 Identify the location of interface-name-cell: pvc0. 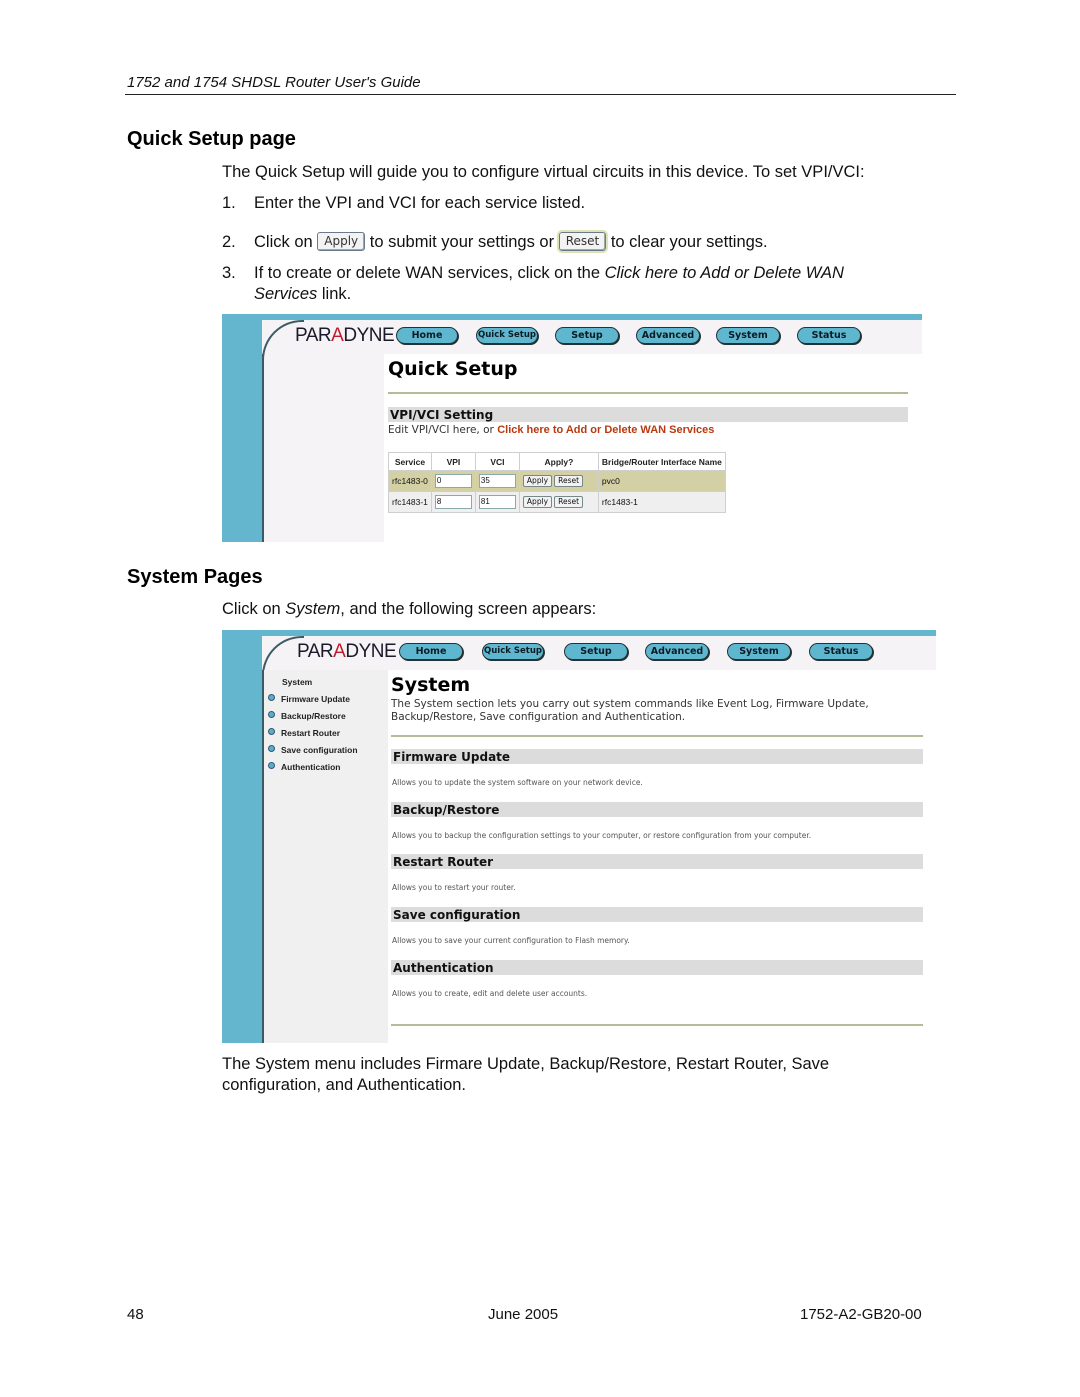
(661, 481).